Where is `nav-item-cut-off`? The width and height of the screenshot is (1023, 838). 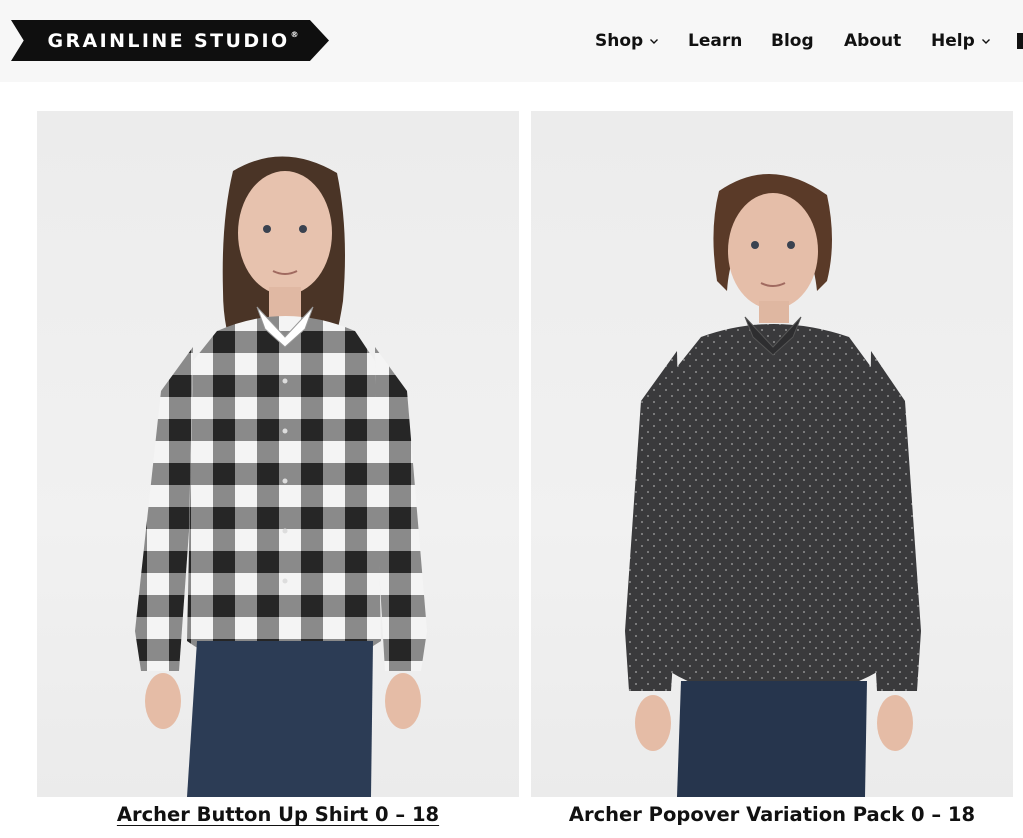 nav-item-cut-off is located at coordinates (1020, 41).